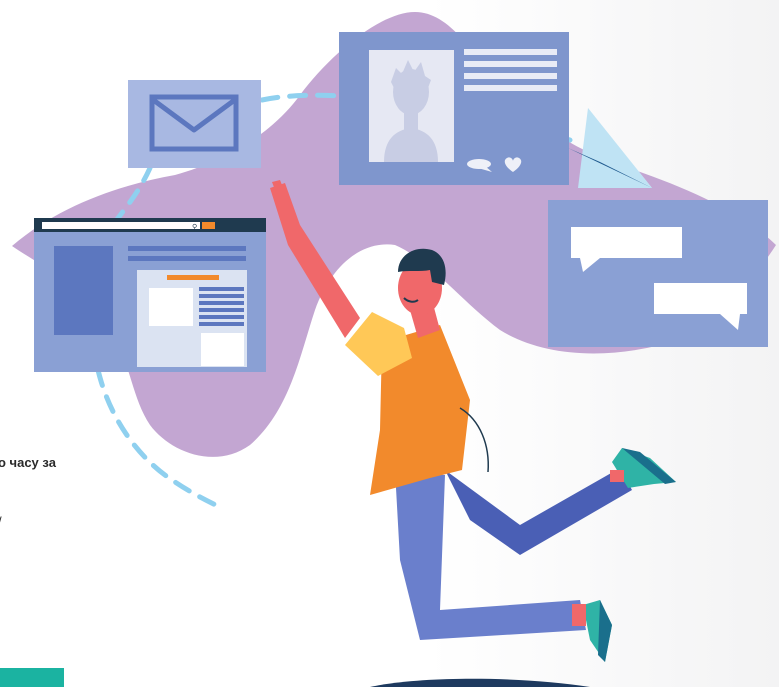  Describe the element at coordinates (454, 108) in the screenshot. I see `profile-card` at that location.